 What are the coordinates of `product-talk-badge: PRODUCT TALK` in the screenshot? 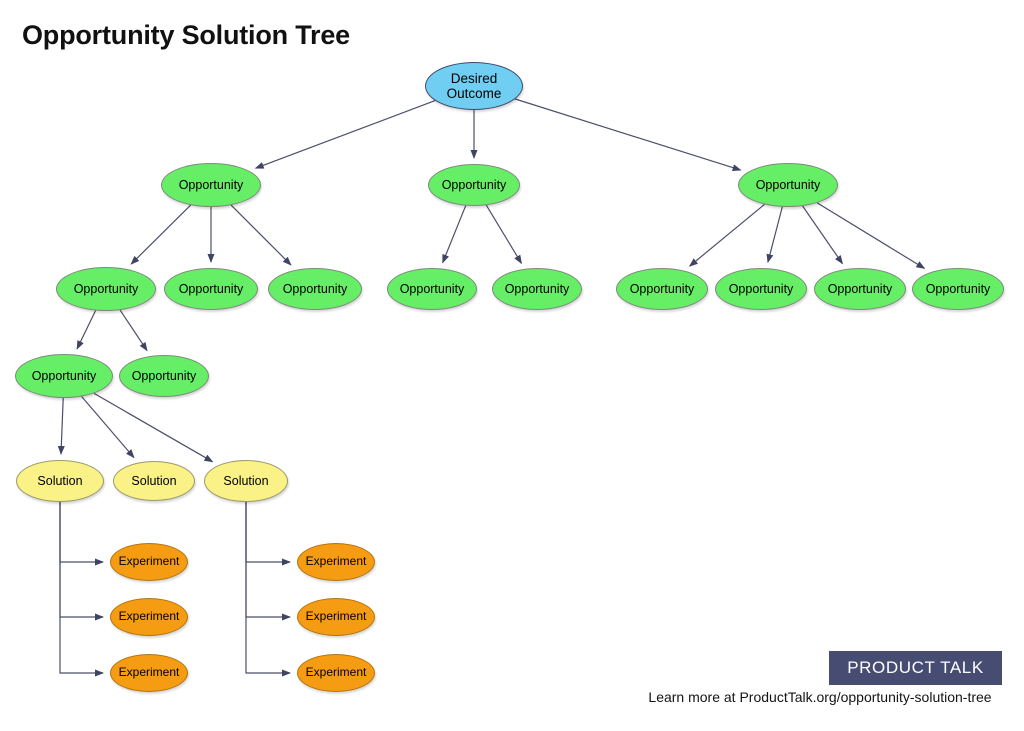 It's located at (915, 668).